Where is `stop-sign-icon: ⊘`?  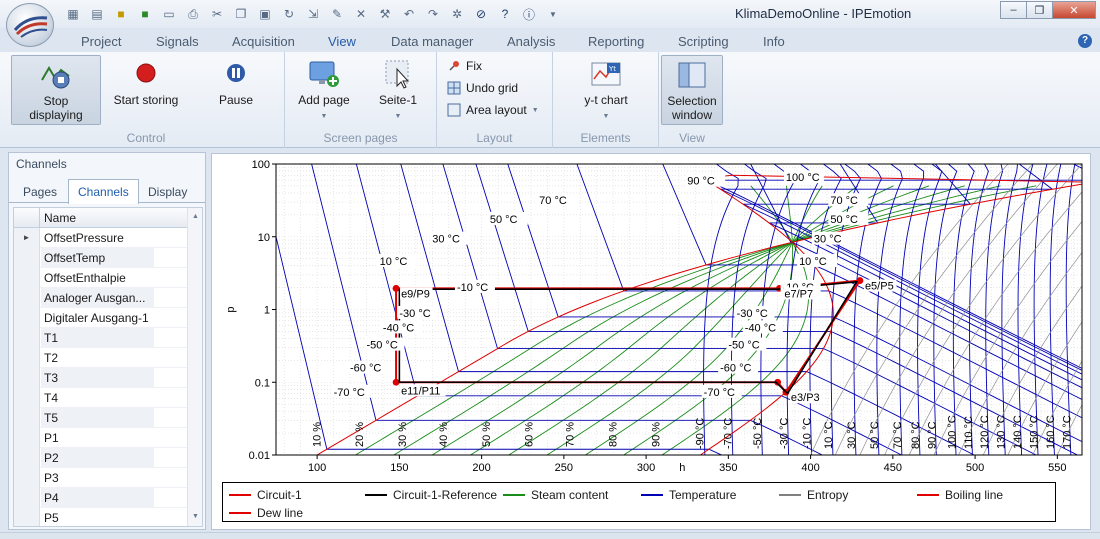 stop-sign-icon: ⊘ is located at coordinates (481, 14).